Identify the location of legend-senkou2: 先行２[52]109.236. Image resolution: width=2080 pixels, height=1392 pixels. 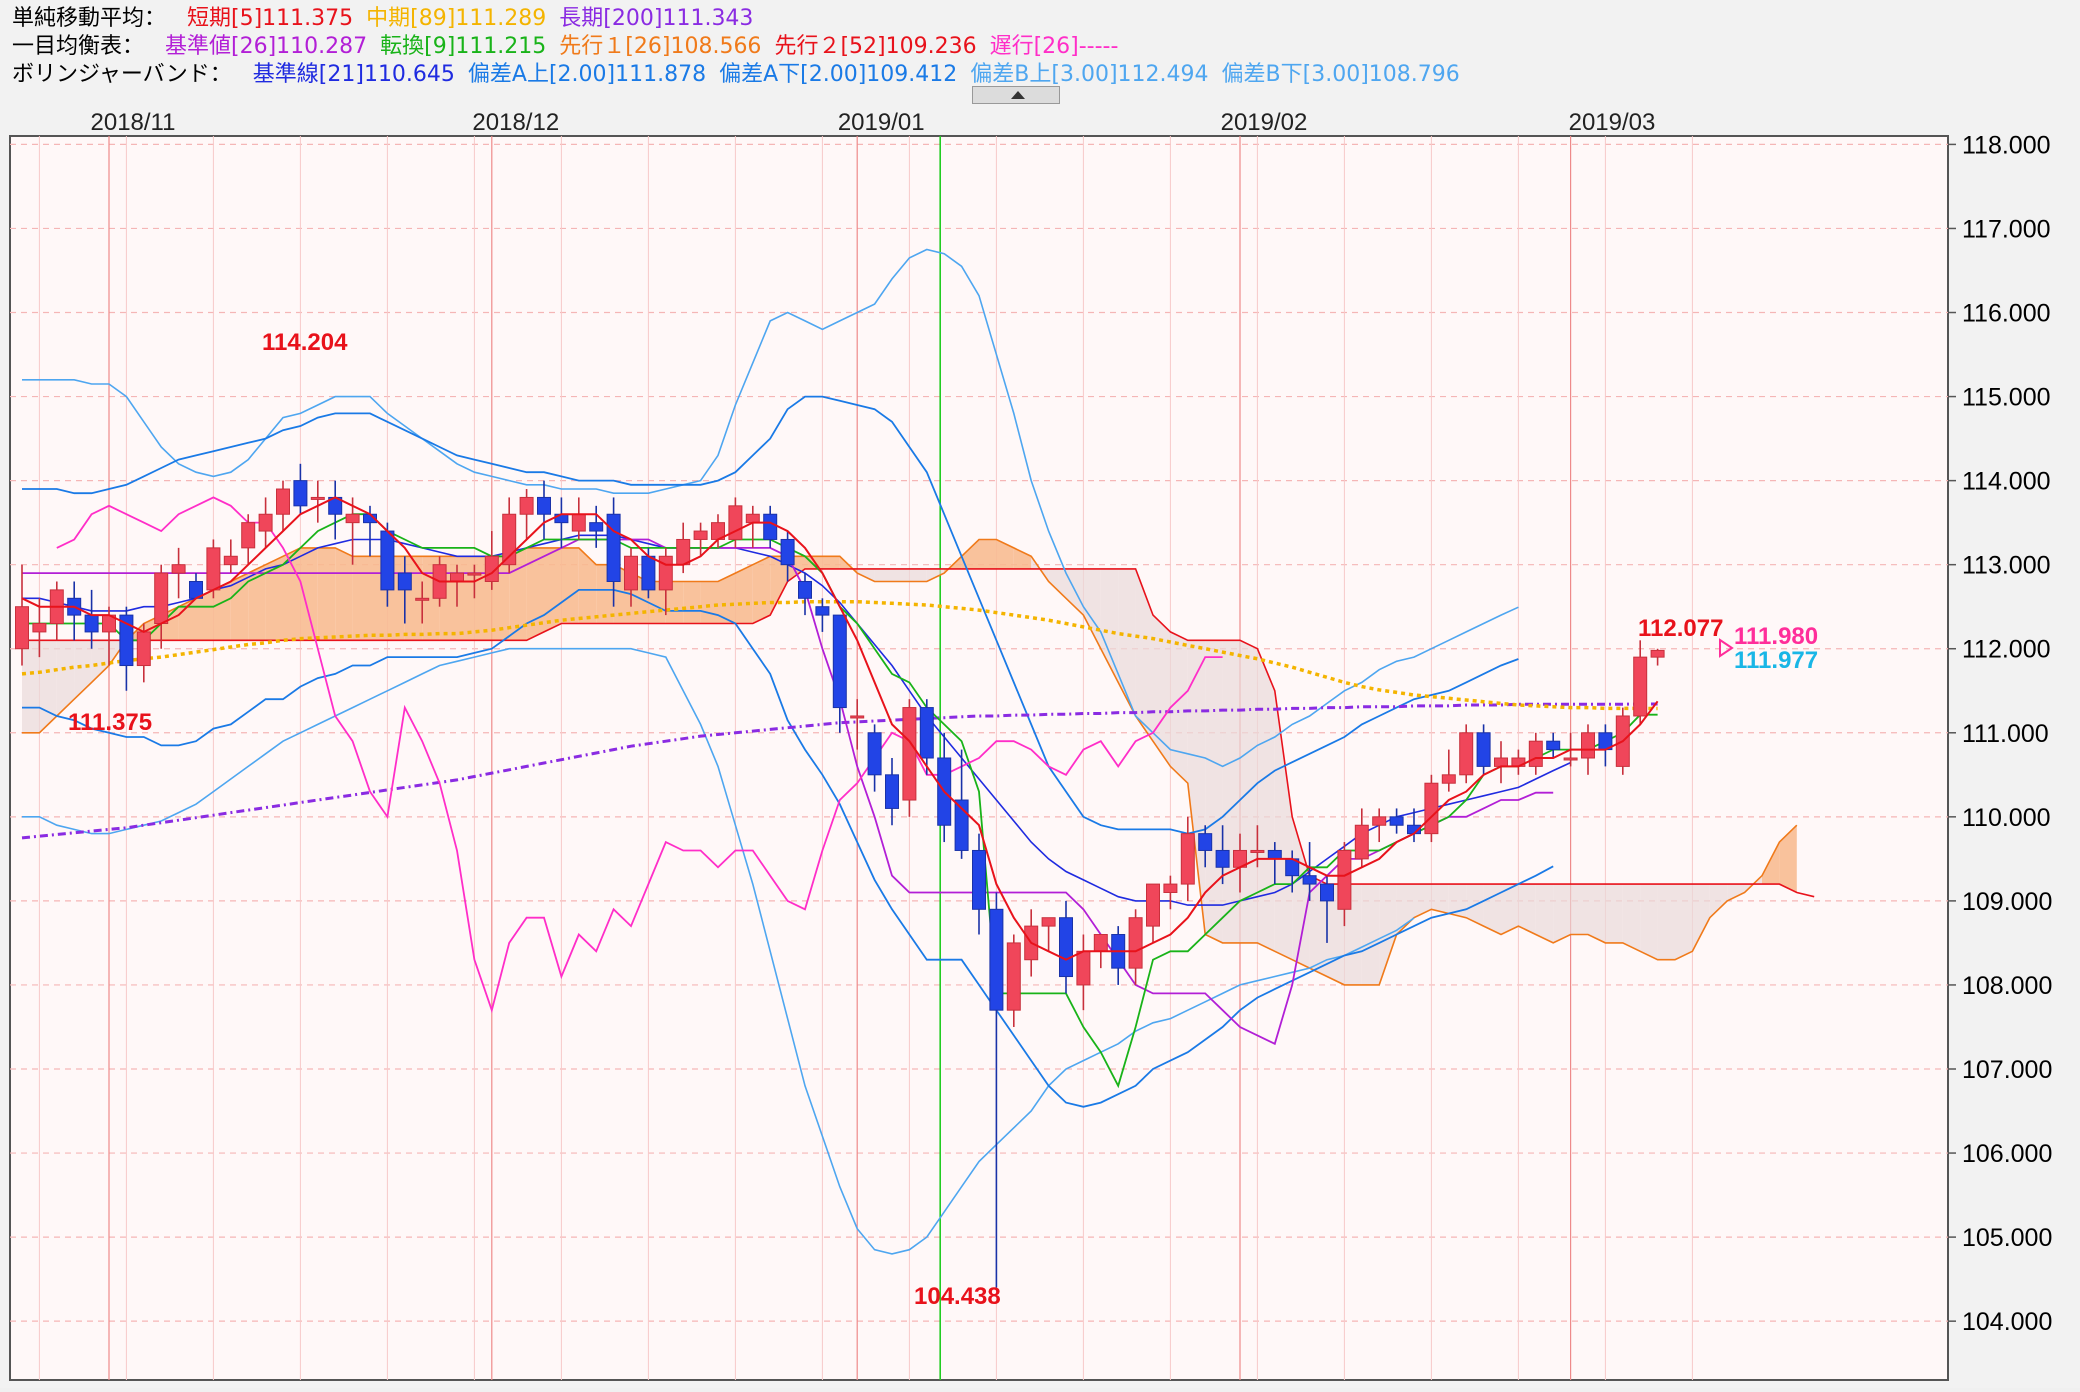
(875, 46).